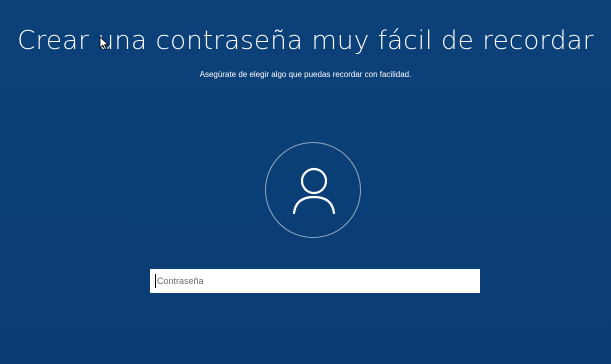 The image size is (611, 364). What do you see at coordinates (104, 43) in the screenshot?
I see `mouse-pointer-icon` at bounding box center [104, 43].